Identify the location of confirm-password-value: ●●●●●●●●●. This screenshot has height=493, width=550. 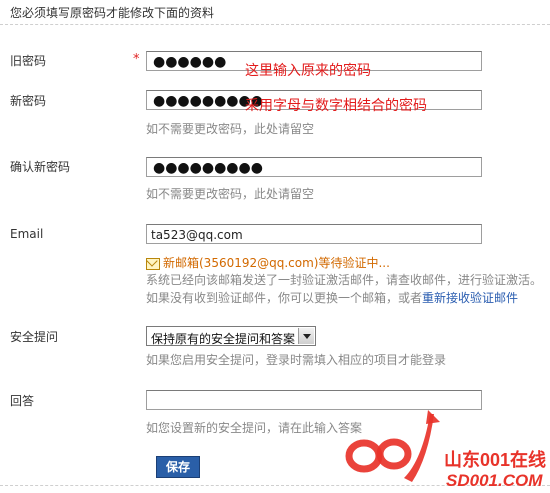
(208, 168).